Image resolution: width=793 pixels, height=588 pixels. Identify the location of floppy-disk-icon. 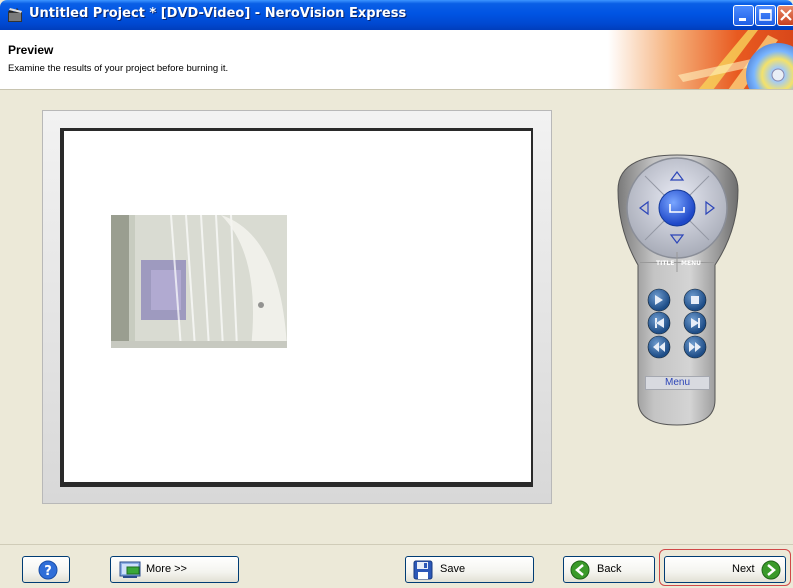
(423, 570).